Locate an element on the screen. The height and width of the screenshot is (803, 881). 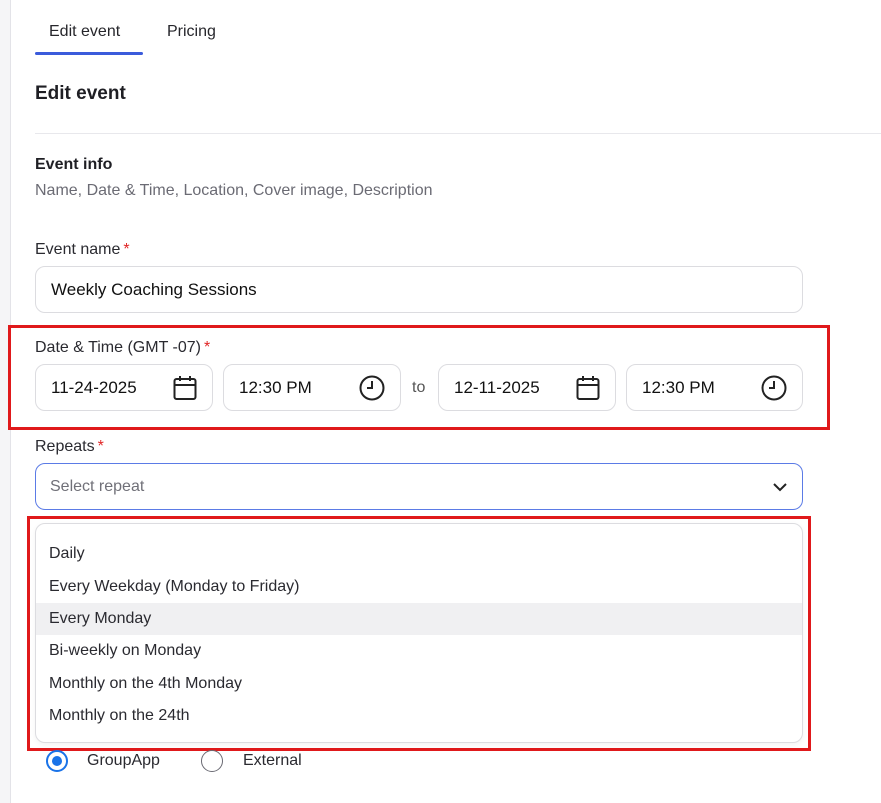
end-time-input: 12:30 PM is located at coordinates (714, 387).